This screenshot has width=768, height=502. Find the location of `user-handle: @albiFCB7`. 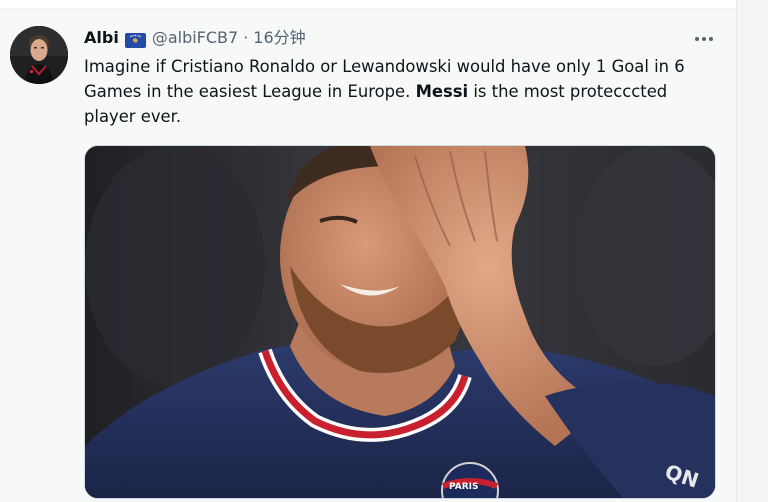

user-handle: @albiFCB7 is located at coordinates (195, 38).